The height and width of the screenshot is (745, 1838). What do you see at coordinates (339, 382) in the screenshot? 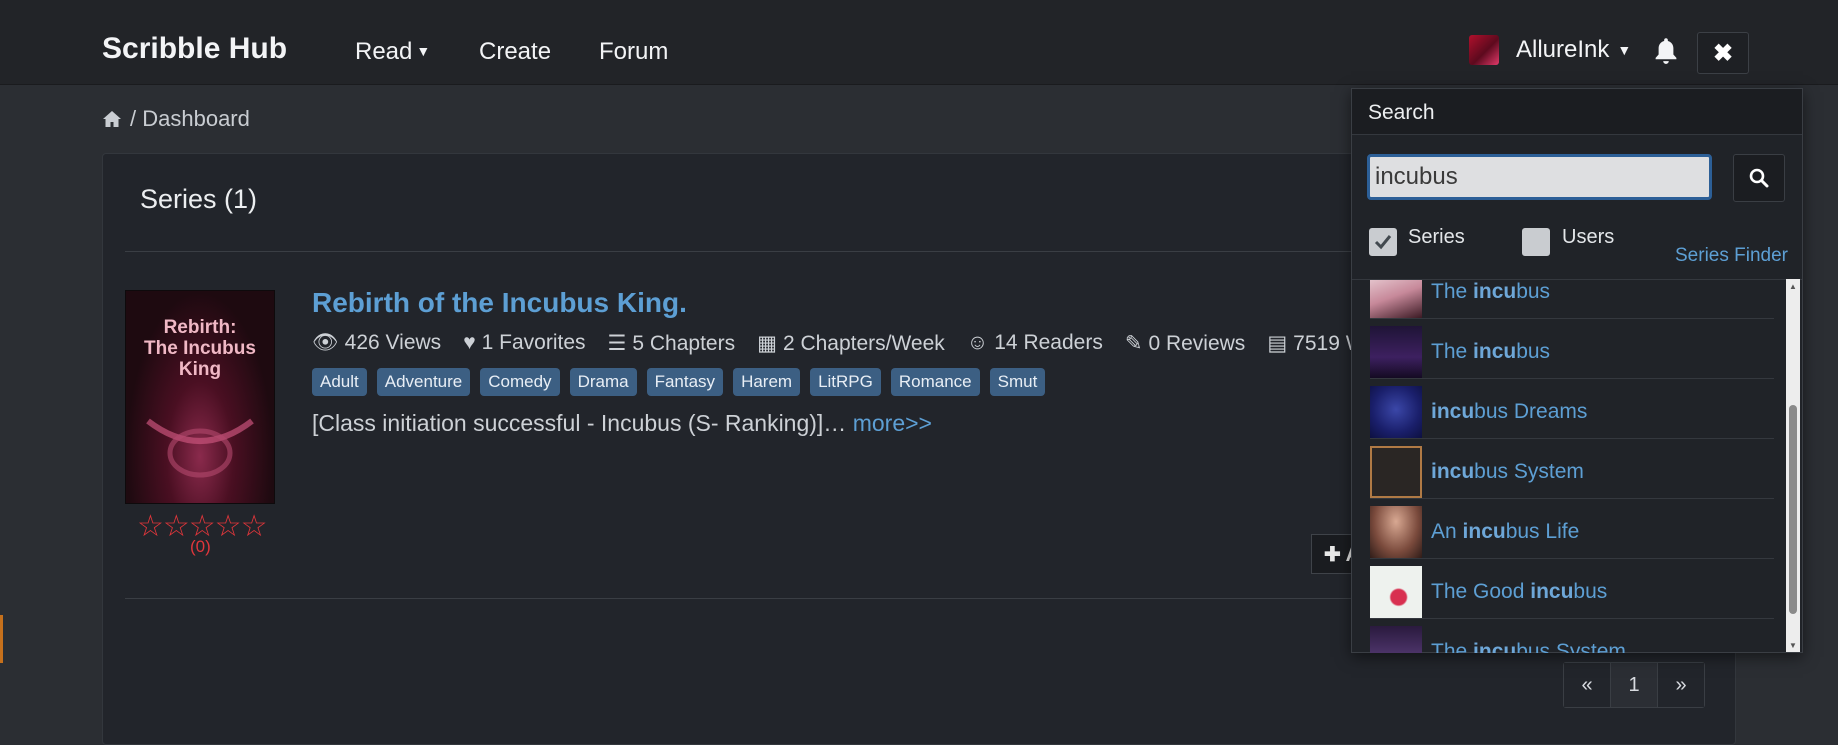
I see `tag: Adult` at bounding box center [339, 382].